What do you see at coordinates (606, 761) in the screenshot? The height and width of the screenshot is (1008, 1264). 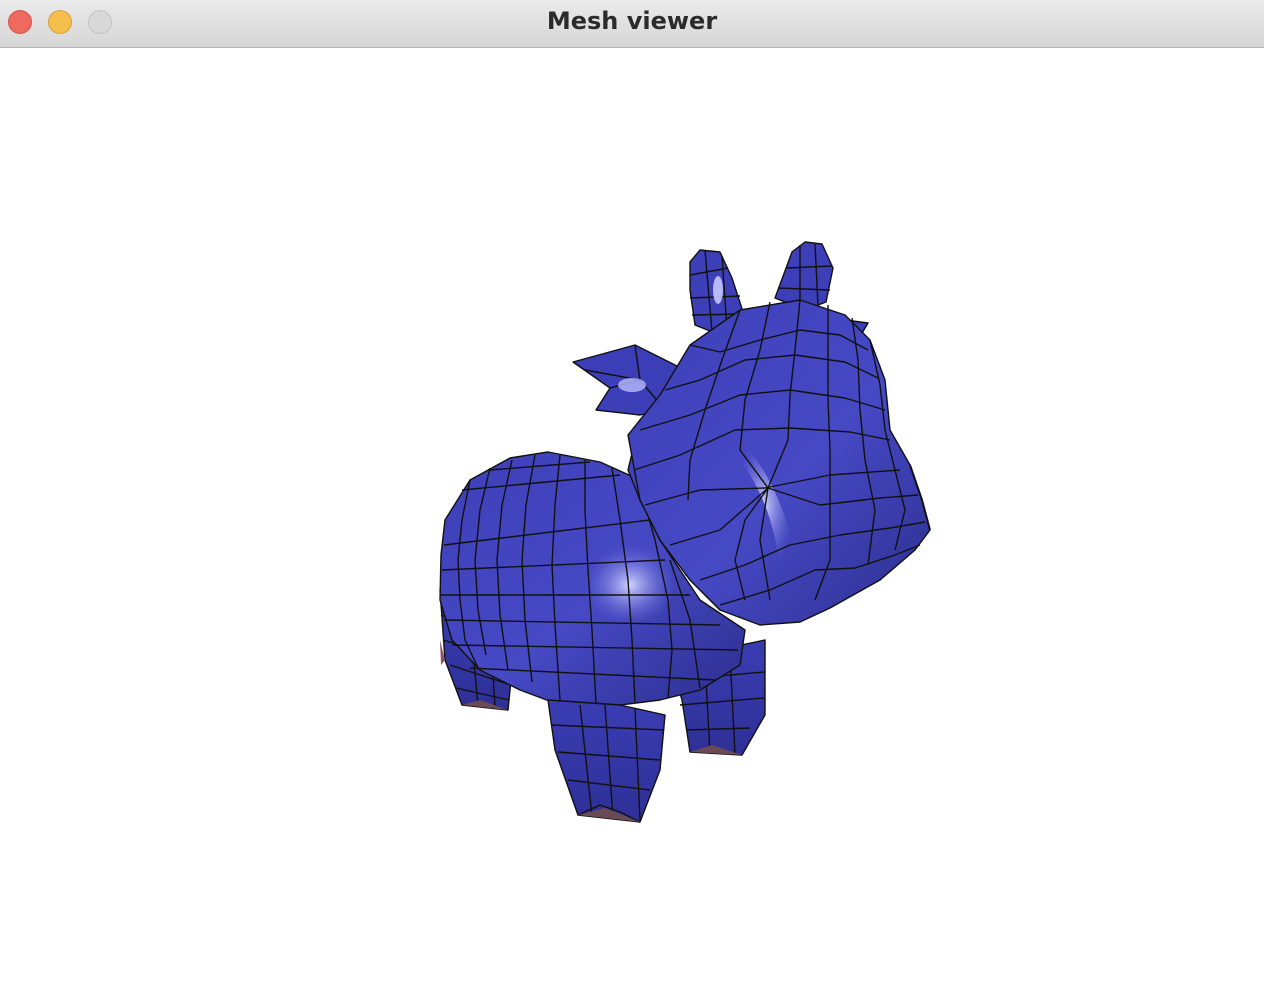 I see `front-left-leg` at bounding box center [606, 761].